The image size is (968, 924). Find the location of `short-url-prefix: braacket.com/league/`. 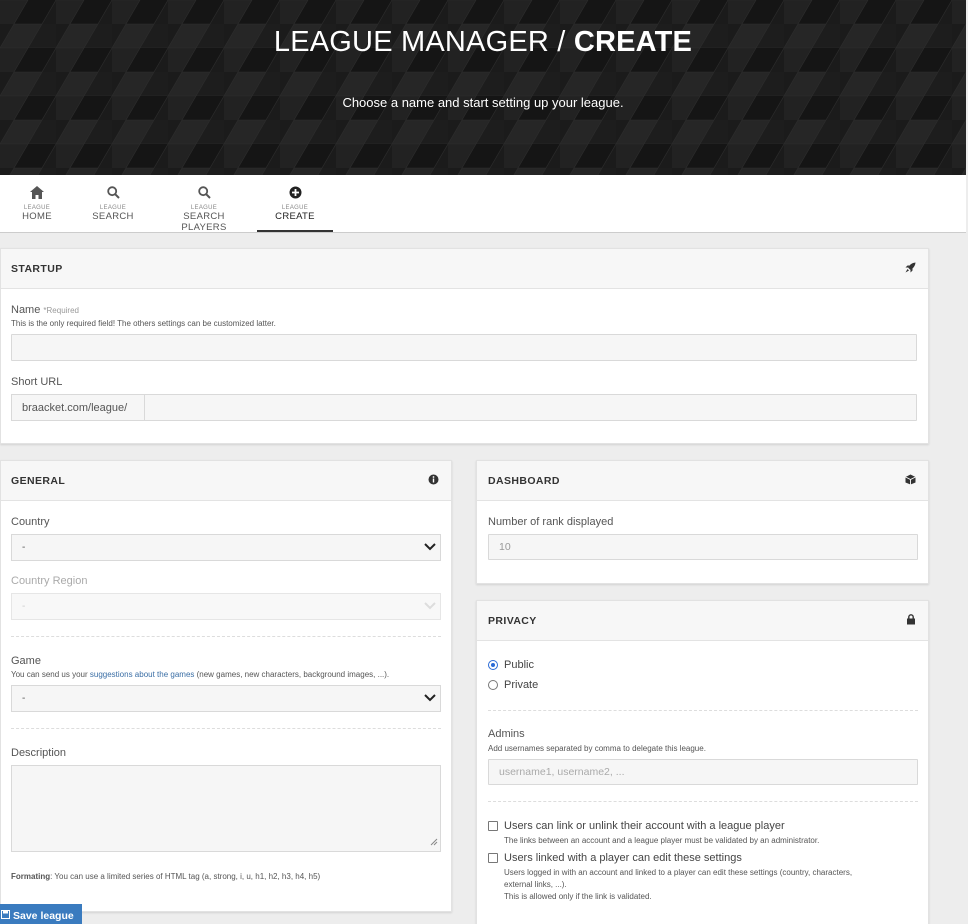

short-url-prefix: braacket.com/league/ is located at coordinates (78, 407).